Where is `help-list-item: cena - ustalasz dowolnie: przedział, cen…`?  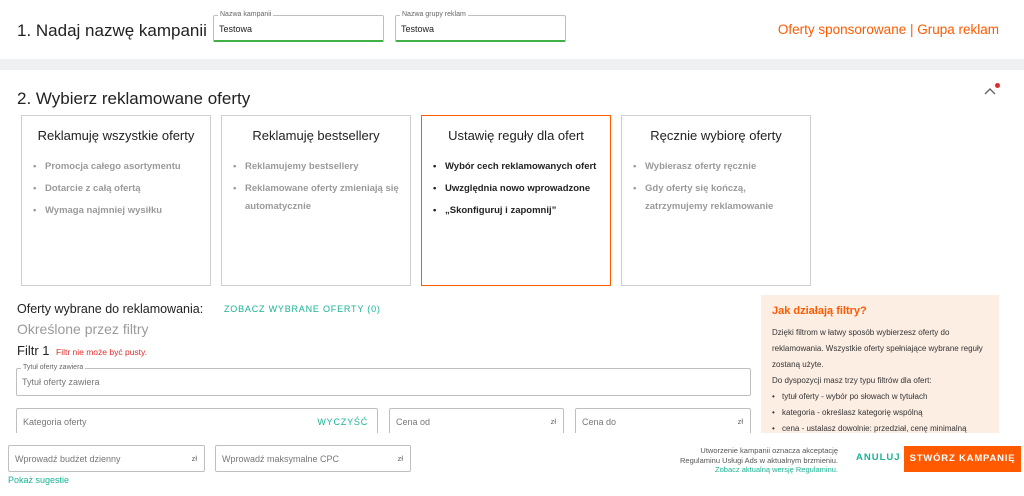 help-list-item: cena - ustalasz dowolnie: przedział, cen… is located at coordinates (883, 427).